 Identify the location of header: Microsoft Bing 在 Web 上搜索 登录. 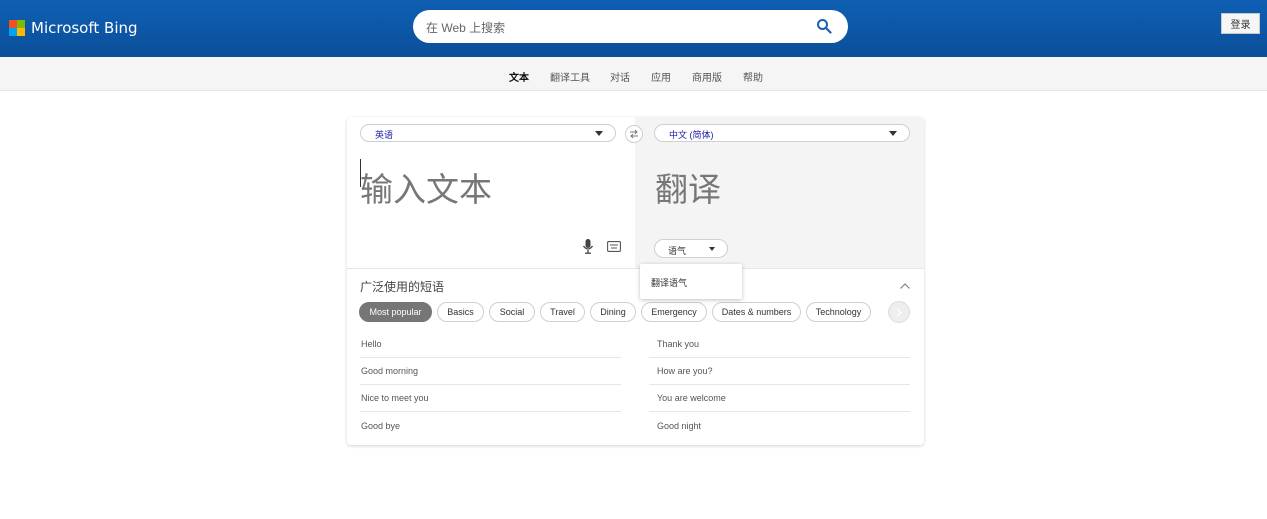
(633, 28).